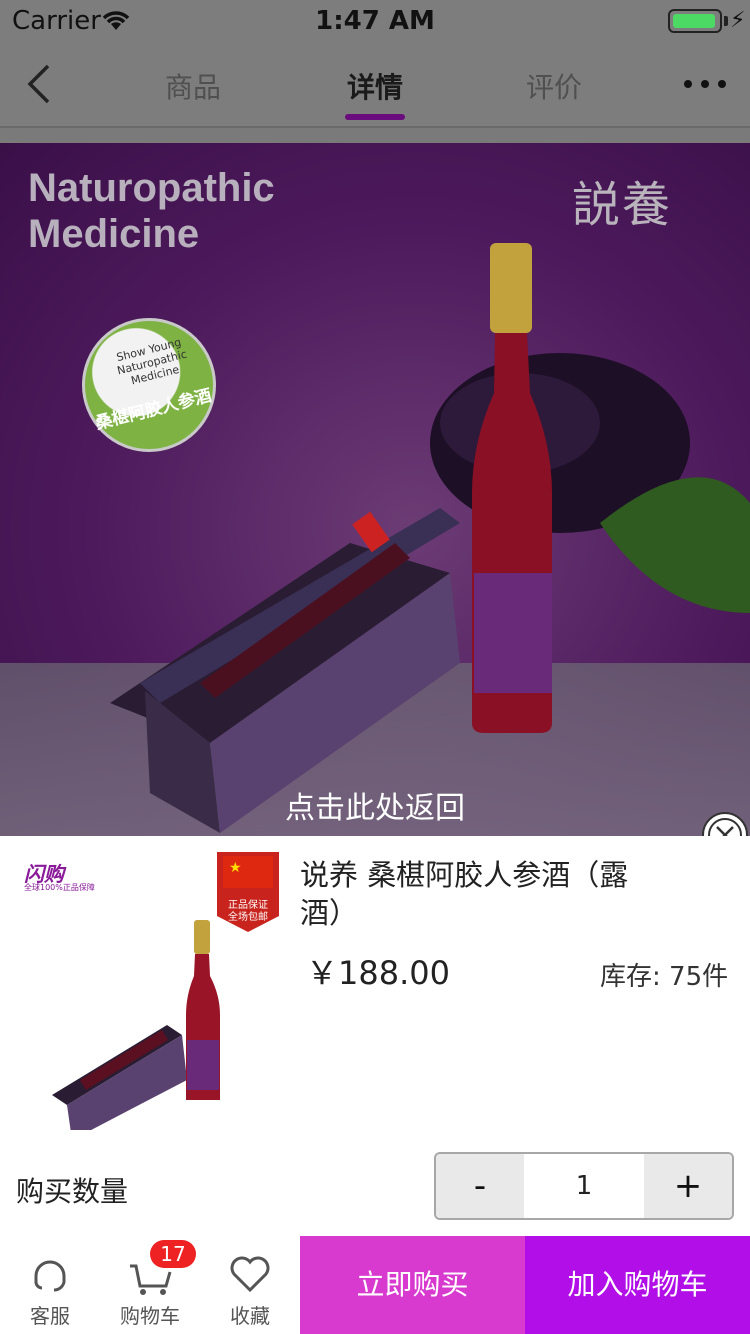 The height and width of the screenshot is (1334, 750). I want to click on favorite-button: 收藏, so click(250, 1285).